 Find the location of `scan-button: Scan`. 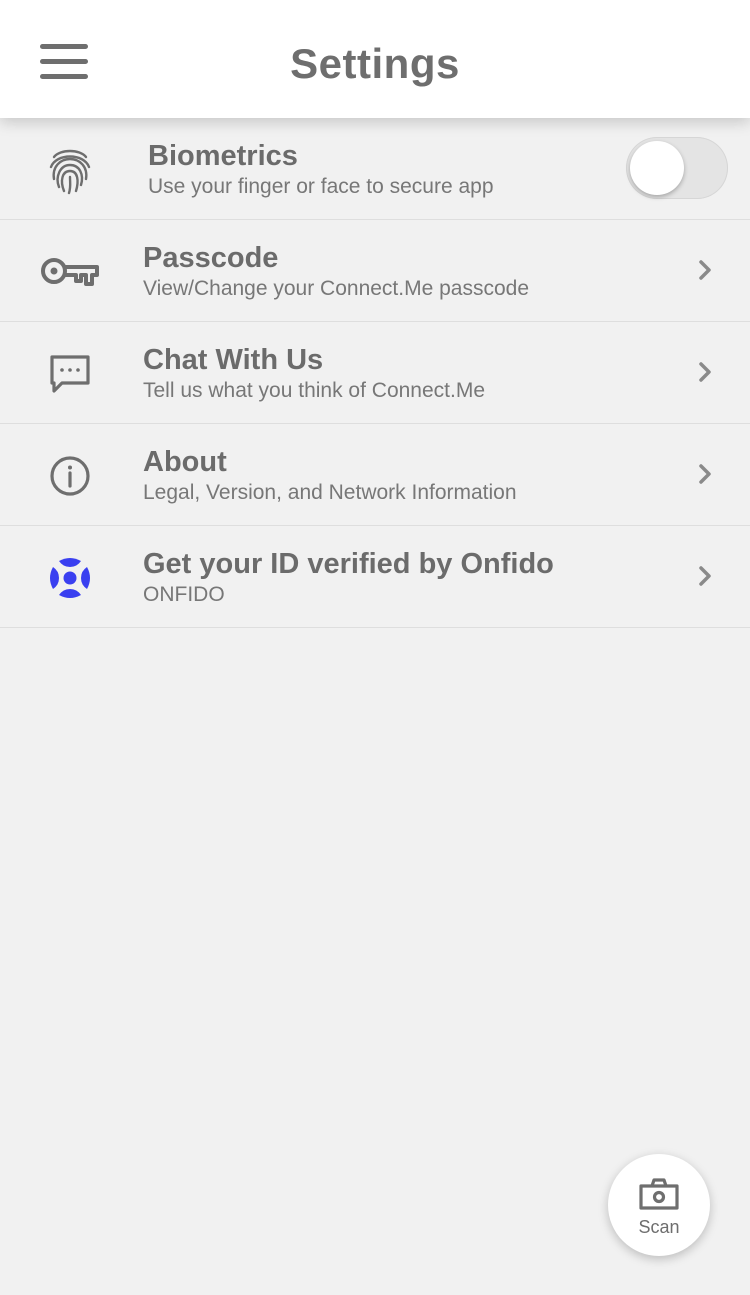

scan-button: Scan is located at coordinates (659, 1205).